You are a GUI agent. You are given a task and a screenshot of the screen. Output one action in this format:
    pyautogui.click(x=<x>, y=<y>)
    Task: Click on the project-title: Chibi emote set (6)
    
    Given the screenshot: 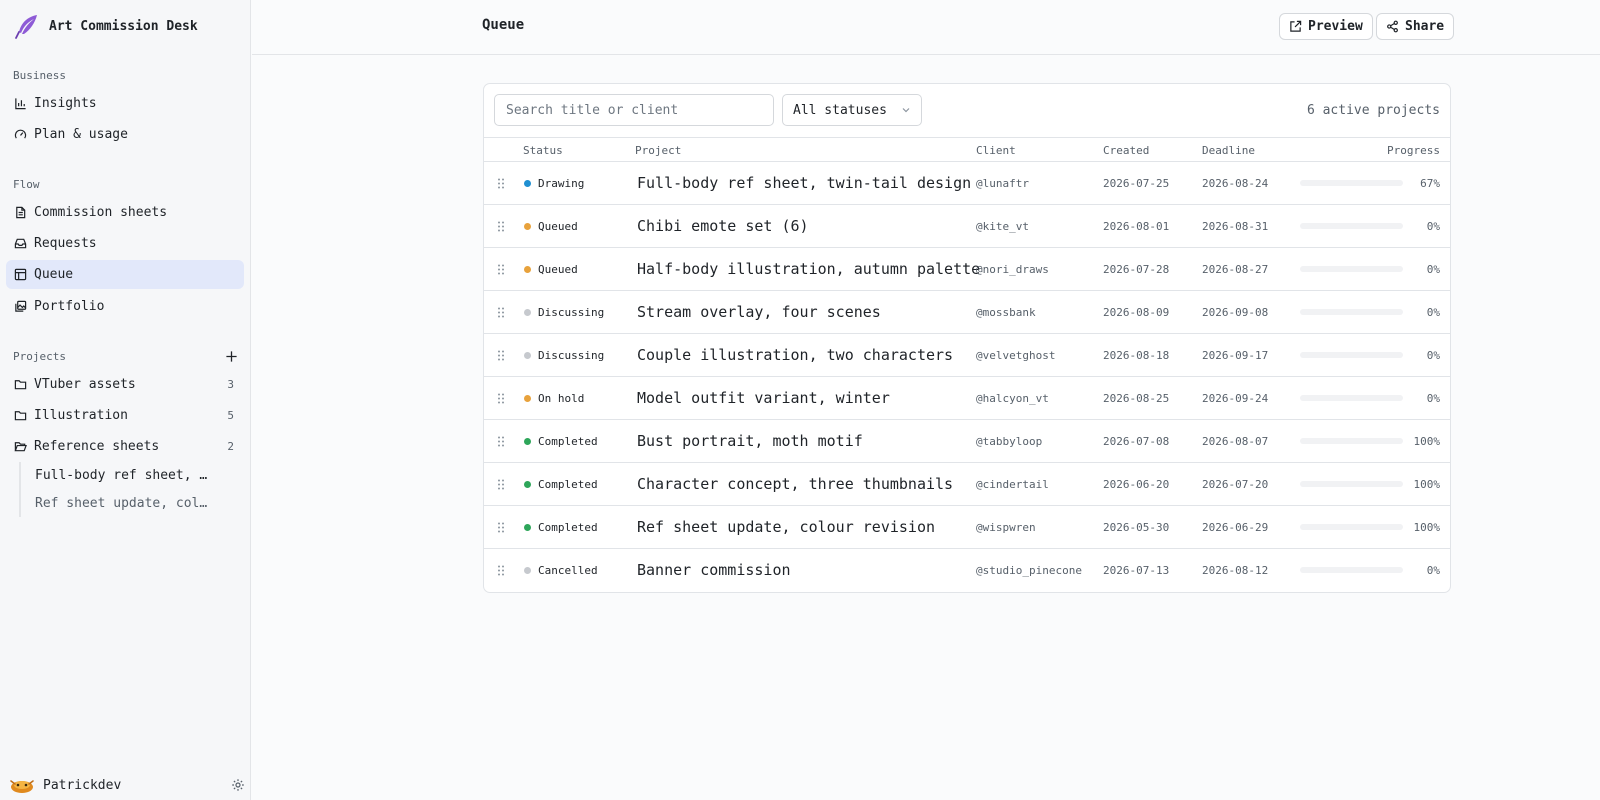 What is the action you would take?
    pyautogui.click(x=723, y=226)
    